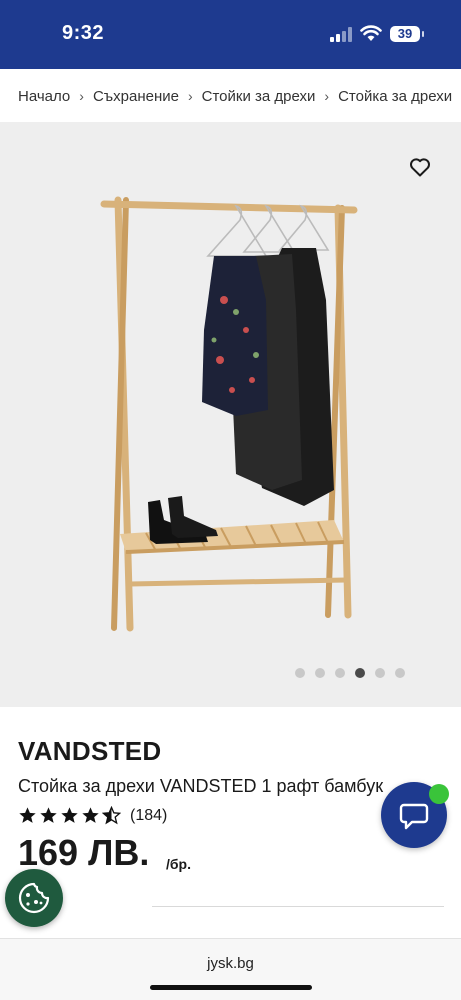  Describe the element at coordinates (360, 673) in the screenshot. I see `gallery-dot-active` at that location.